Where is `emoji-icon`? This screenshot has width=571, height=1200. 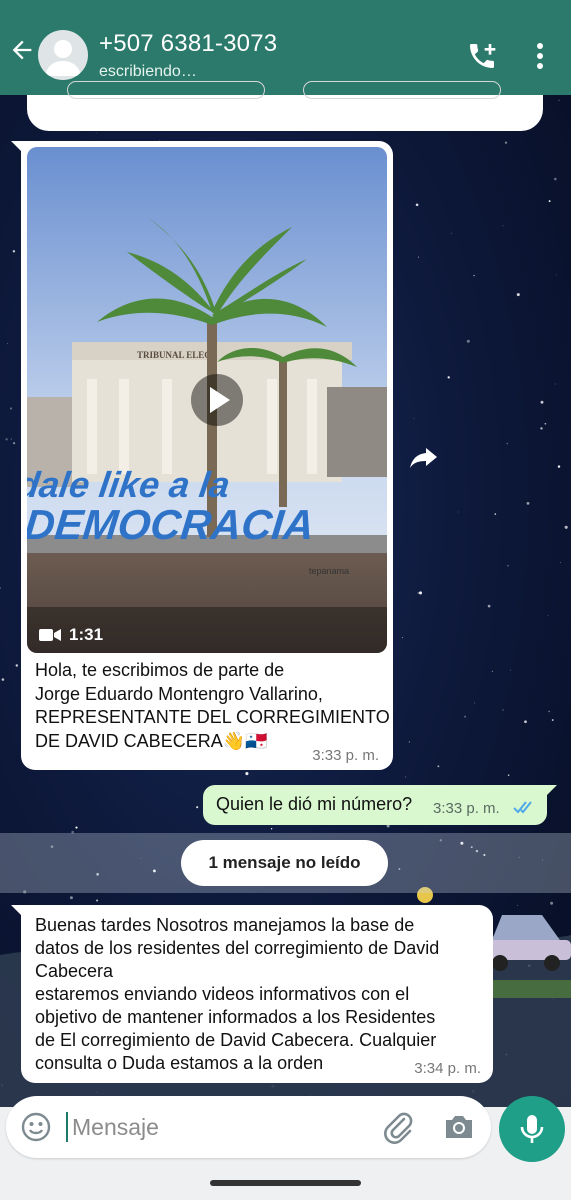
emoji-icon is located at coordinates (36, 1127).